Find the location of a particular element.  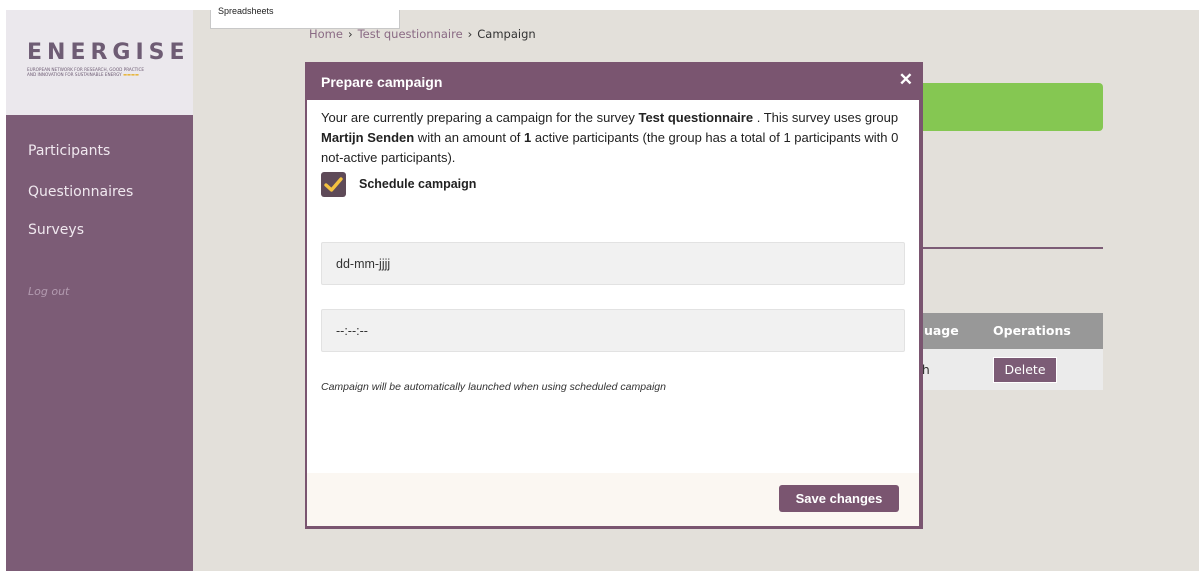

breadcrumb: Home › Test questionnaire › Campaign is located at coordinates (422, 34).